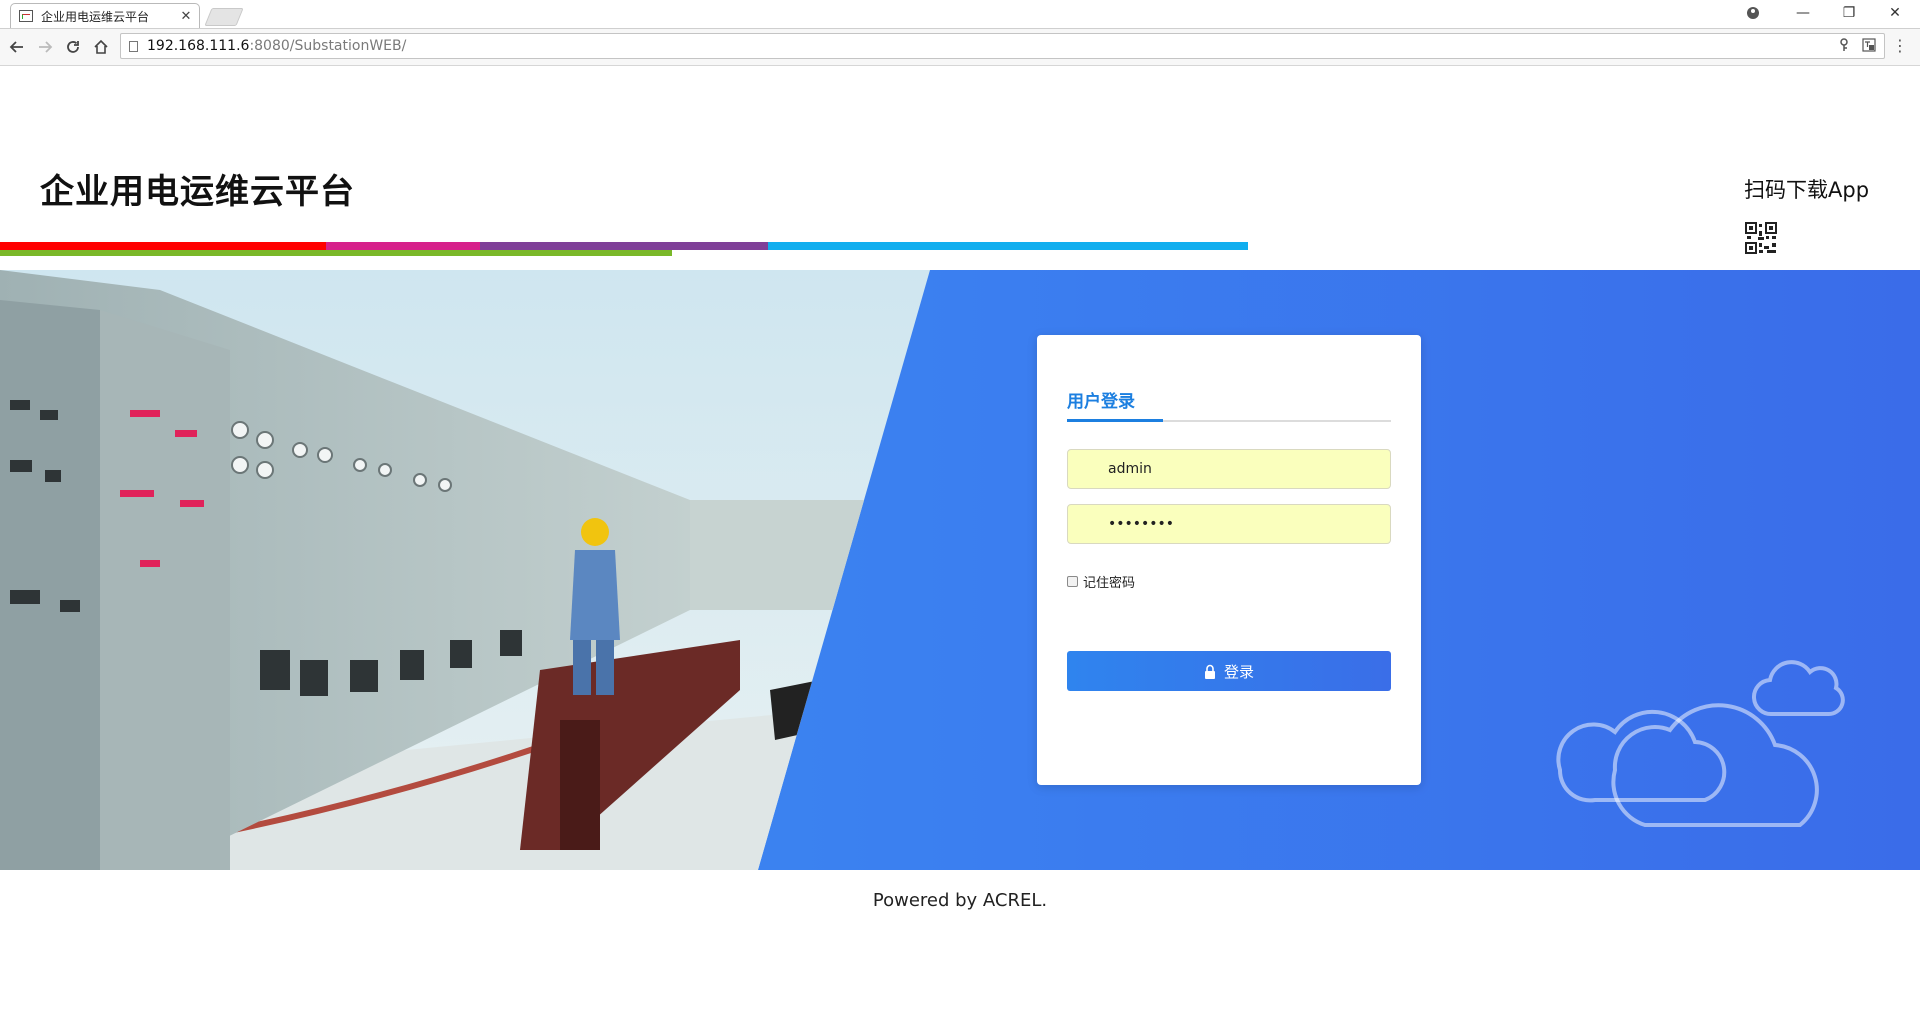 This screenshot has width=1920, height=1036. Describe the element at coordinates (1895, 13) in the screenshot. I see `close-window-button: ✕` at that location.